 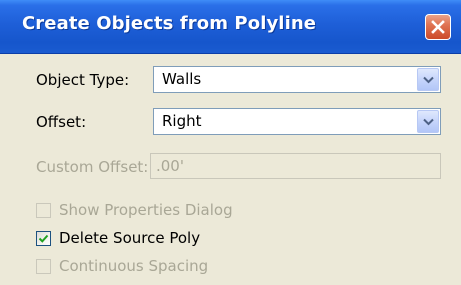 What do you see at coordinates (130, 238) in the screenshot?
I see `delete-source-poly-label: Delete Source Poly` at bounding box center [130, 238].